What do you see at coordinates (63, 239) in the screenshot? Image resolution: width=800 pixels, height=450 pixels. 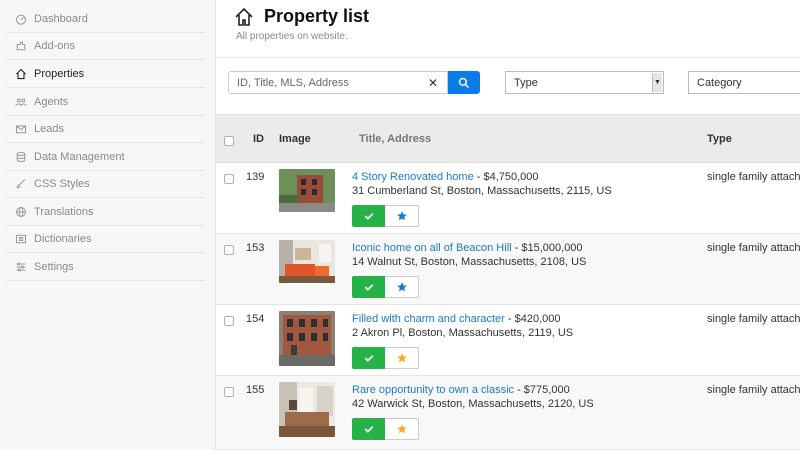 I see `sidebar-item-label: Dictionaries` at bounding box center [63, 239].